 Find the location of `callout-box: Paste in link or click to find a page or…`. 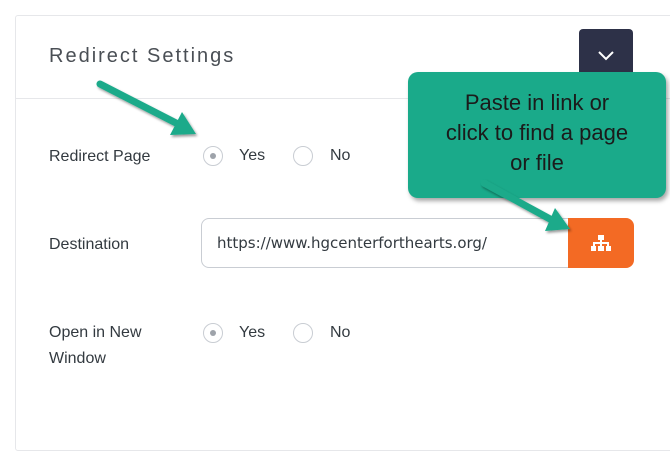

callout-box: Paste in link or click to find a page or… is located at coordinates (537, 135).